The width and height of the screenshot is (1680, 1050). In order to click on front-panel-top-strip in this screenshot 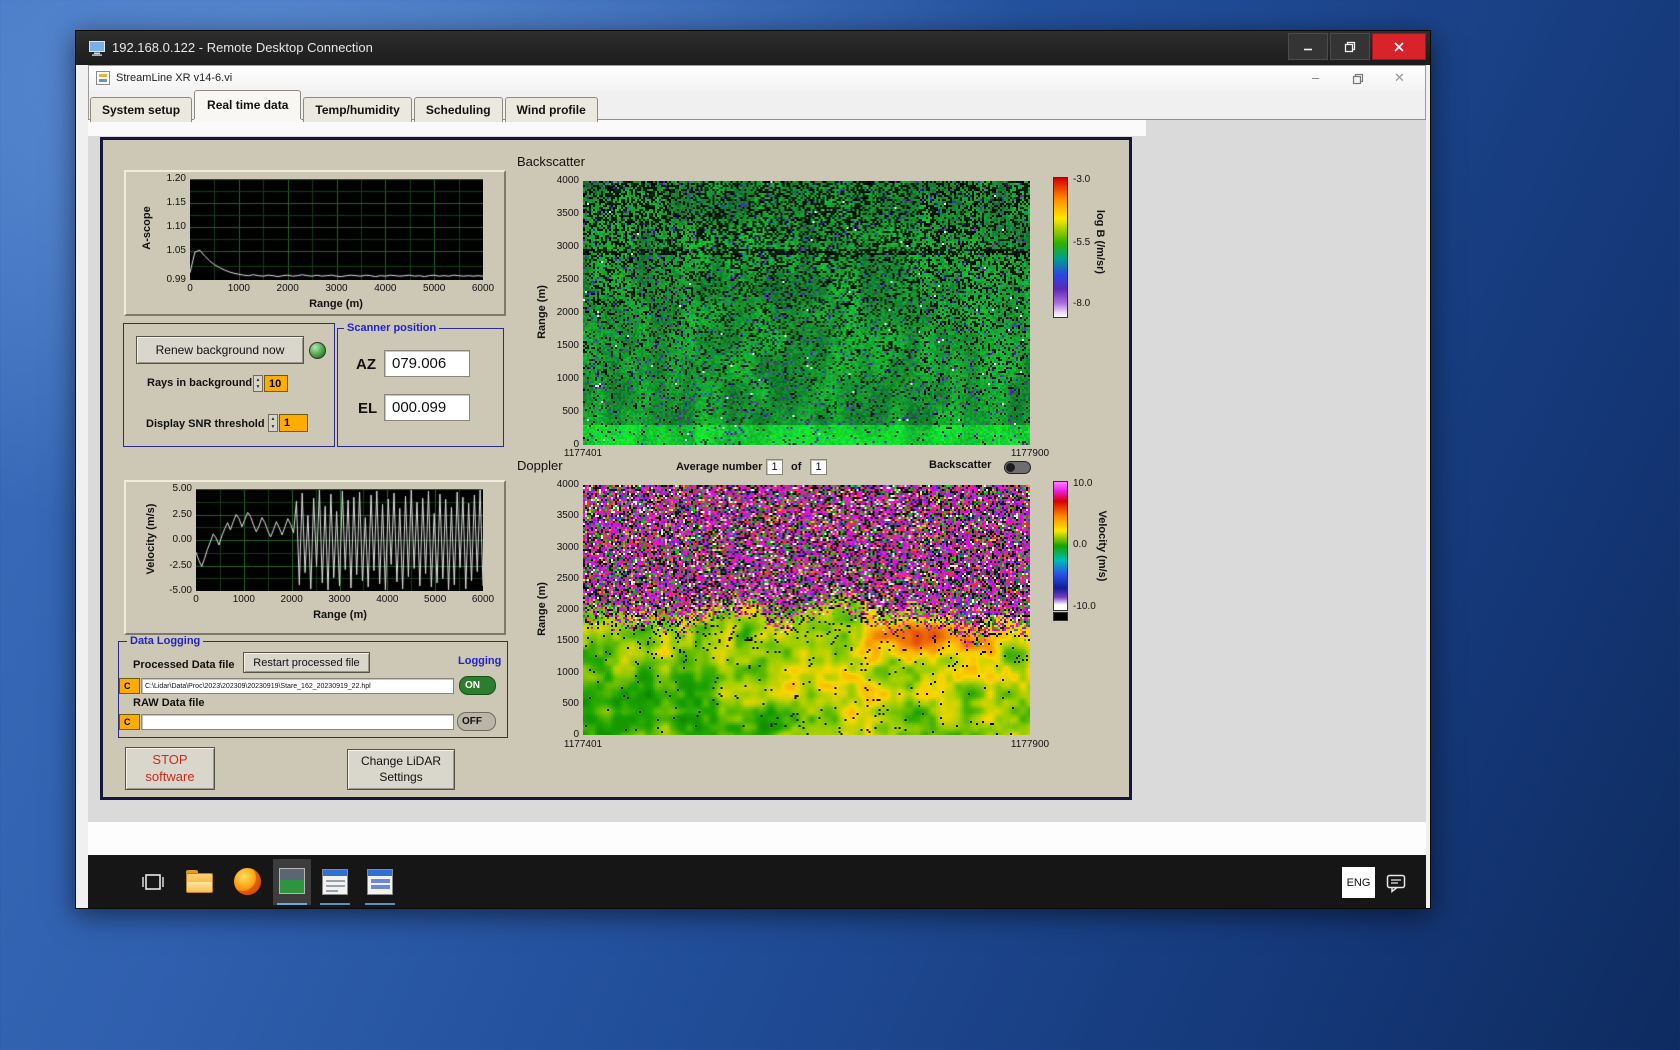, I will do `click(617, 128)`.